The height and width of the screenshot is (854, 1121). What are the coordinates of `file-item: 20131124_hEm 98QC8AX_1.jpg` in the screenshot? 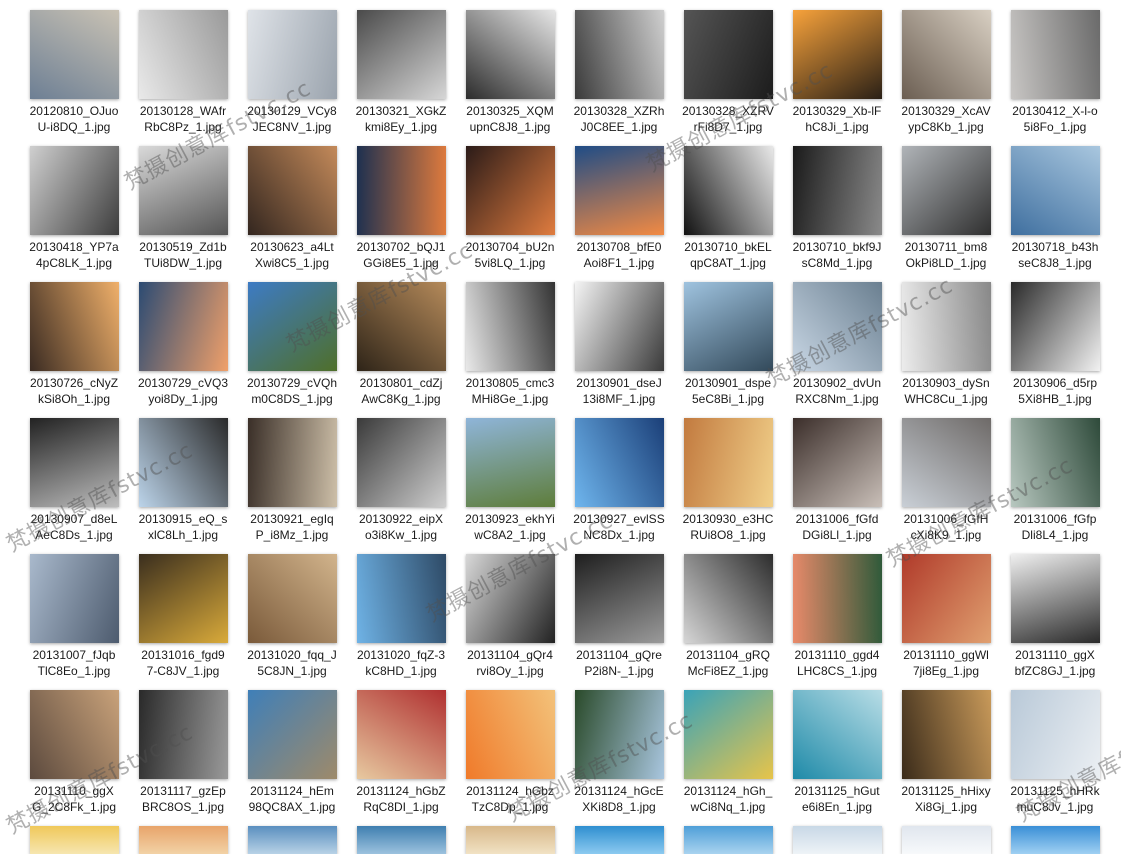 It's located at (282, 748).